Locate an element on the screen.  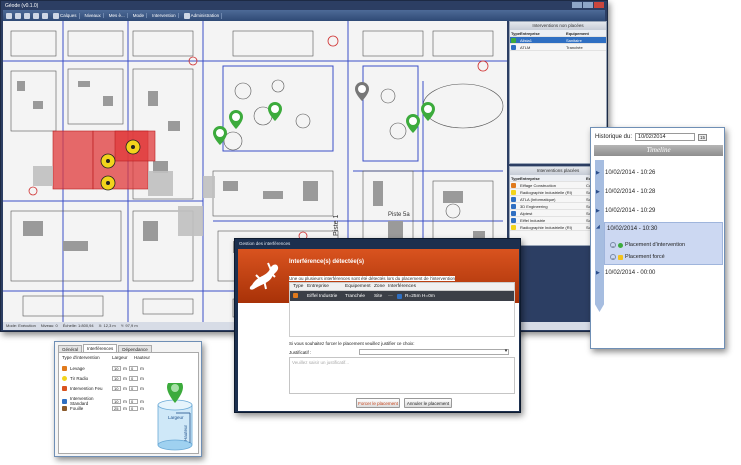
table-header: Type Entreprise Equipement is located at coordinates (558, 33).